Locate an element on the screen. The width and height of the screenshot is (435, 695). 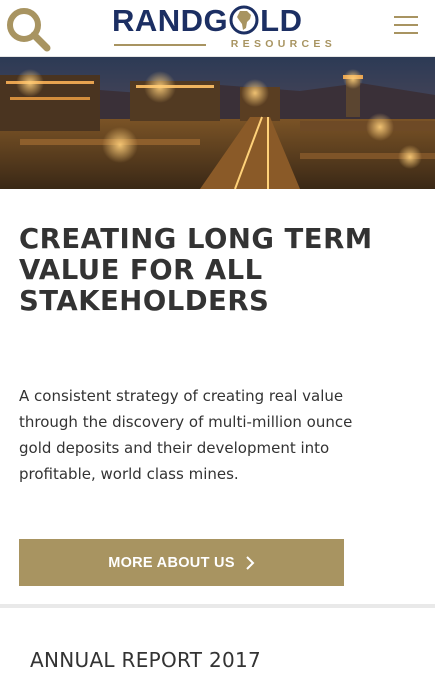
annual-report-heading: ANNUAL REPORT 2017 is located at coordinates (145, 660).